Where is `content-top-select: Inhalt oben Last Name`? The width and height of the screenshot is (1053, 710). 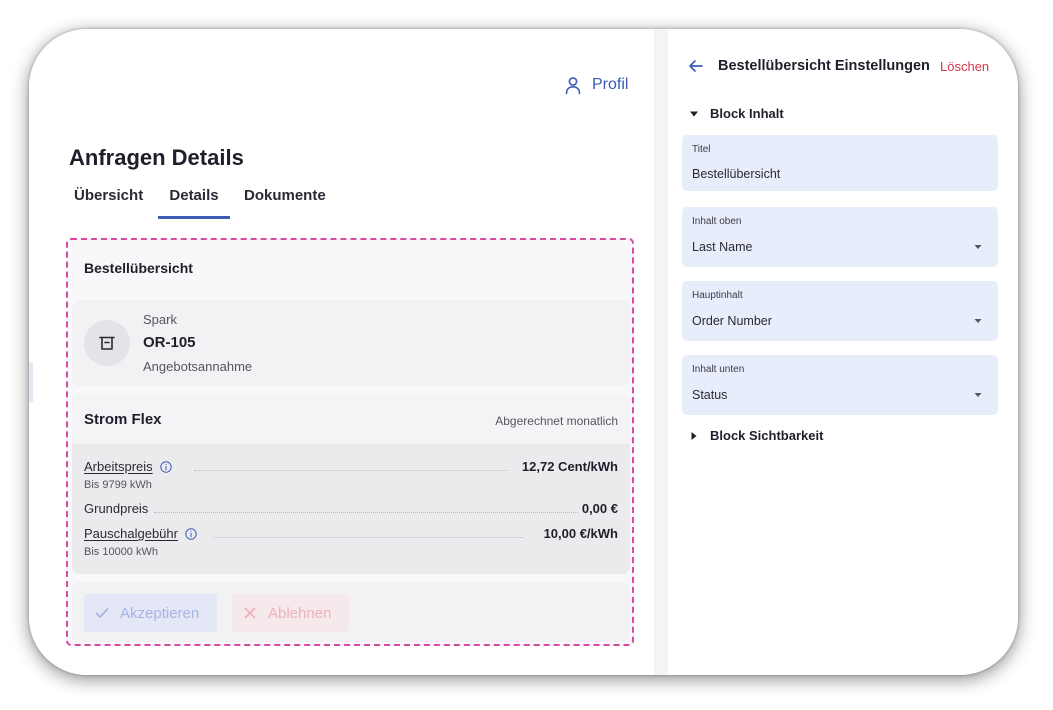
content-top-select: Inhalt oben Last Name is located at coordinates (840, 237).